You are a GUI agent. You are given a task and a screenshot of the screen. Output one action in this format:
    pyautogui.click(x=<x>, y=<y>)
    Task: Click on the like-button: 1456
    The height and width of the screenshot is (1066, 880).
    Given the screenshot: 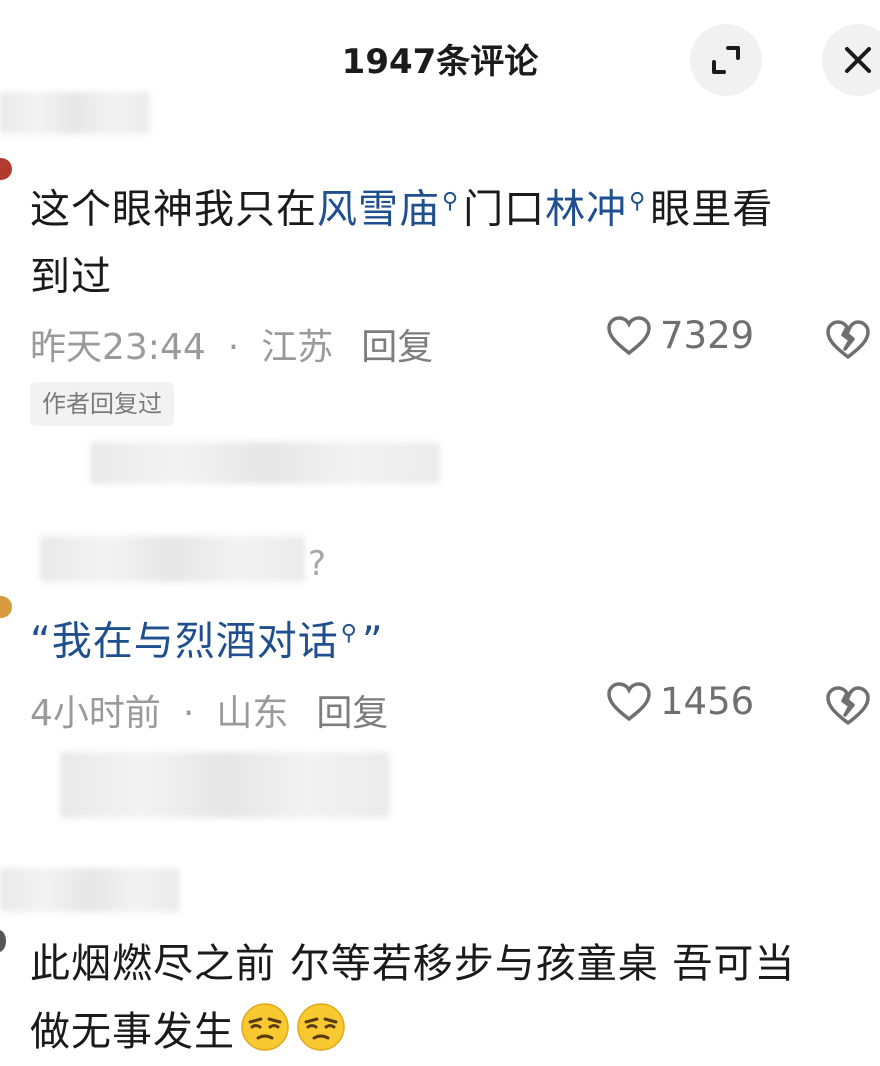 What is the action you would take?
    pyautogui.click(x=680, y=701)
    